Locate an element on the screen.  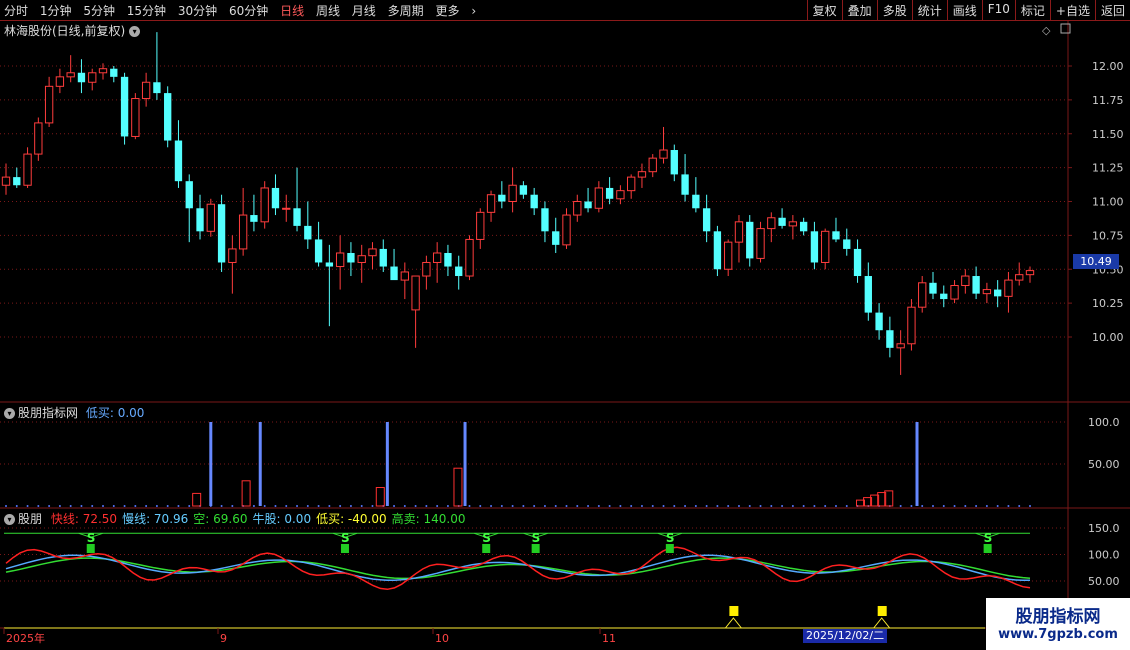
ind2-tick-label: 150.0 is located at coordinates (1104, 528).